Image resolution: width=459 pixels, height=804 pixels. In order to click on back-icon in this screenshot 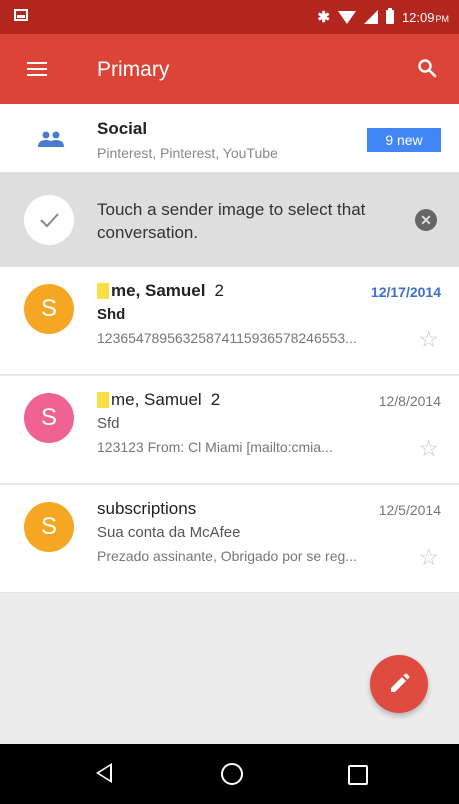, I will do `click(104, 773)`.